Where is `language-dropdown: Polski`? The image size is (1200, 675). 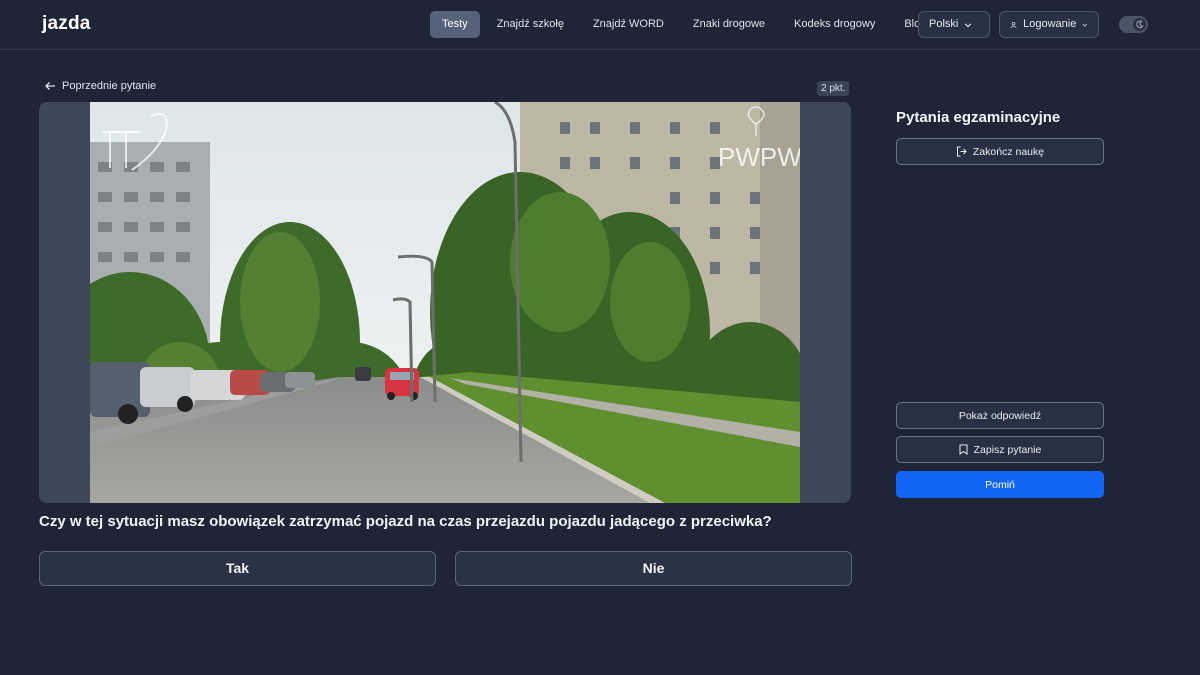 language-dropdown: Polski is located at coordinates (954, 24).